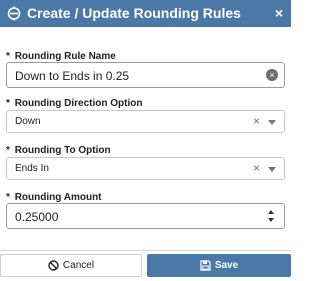 This screenshot has width=320, height=281. What do you see at coordinates (145, 75) in the screenshot?
I see `rule-name-input: Down to Ends in 0.25 ×` at bounding box center [145, 75].